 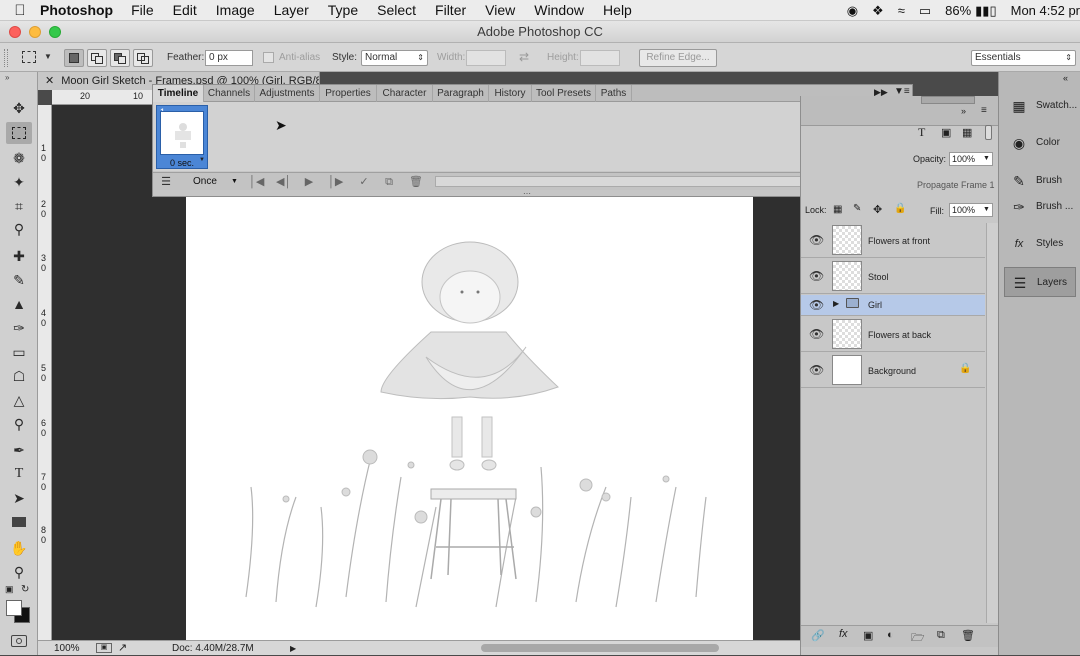 I want to click on new-layer-icon: ⧉, so click(x=941, y=635).